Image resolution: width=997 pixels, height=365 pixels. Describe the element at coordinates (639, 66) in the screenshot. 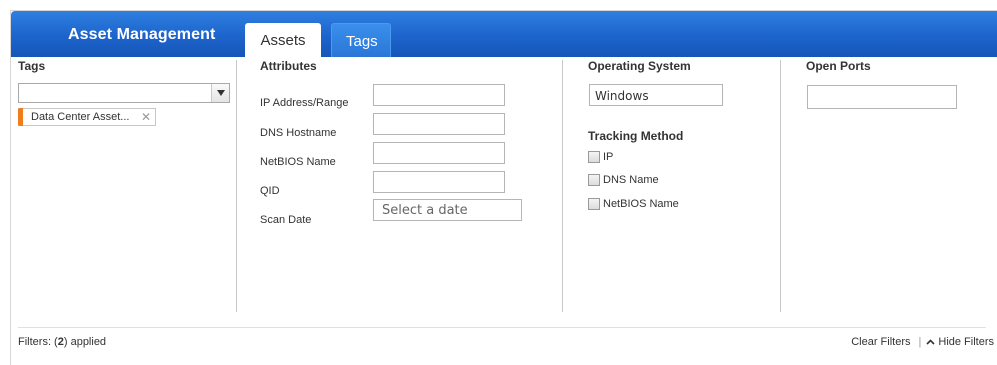

I see `os-heading: Operating System` at that location.